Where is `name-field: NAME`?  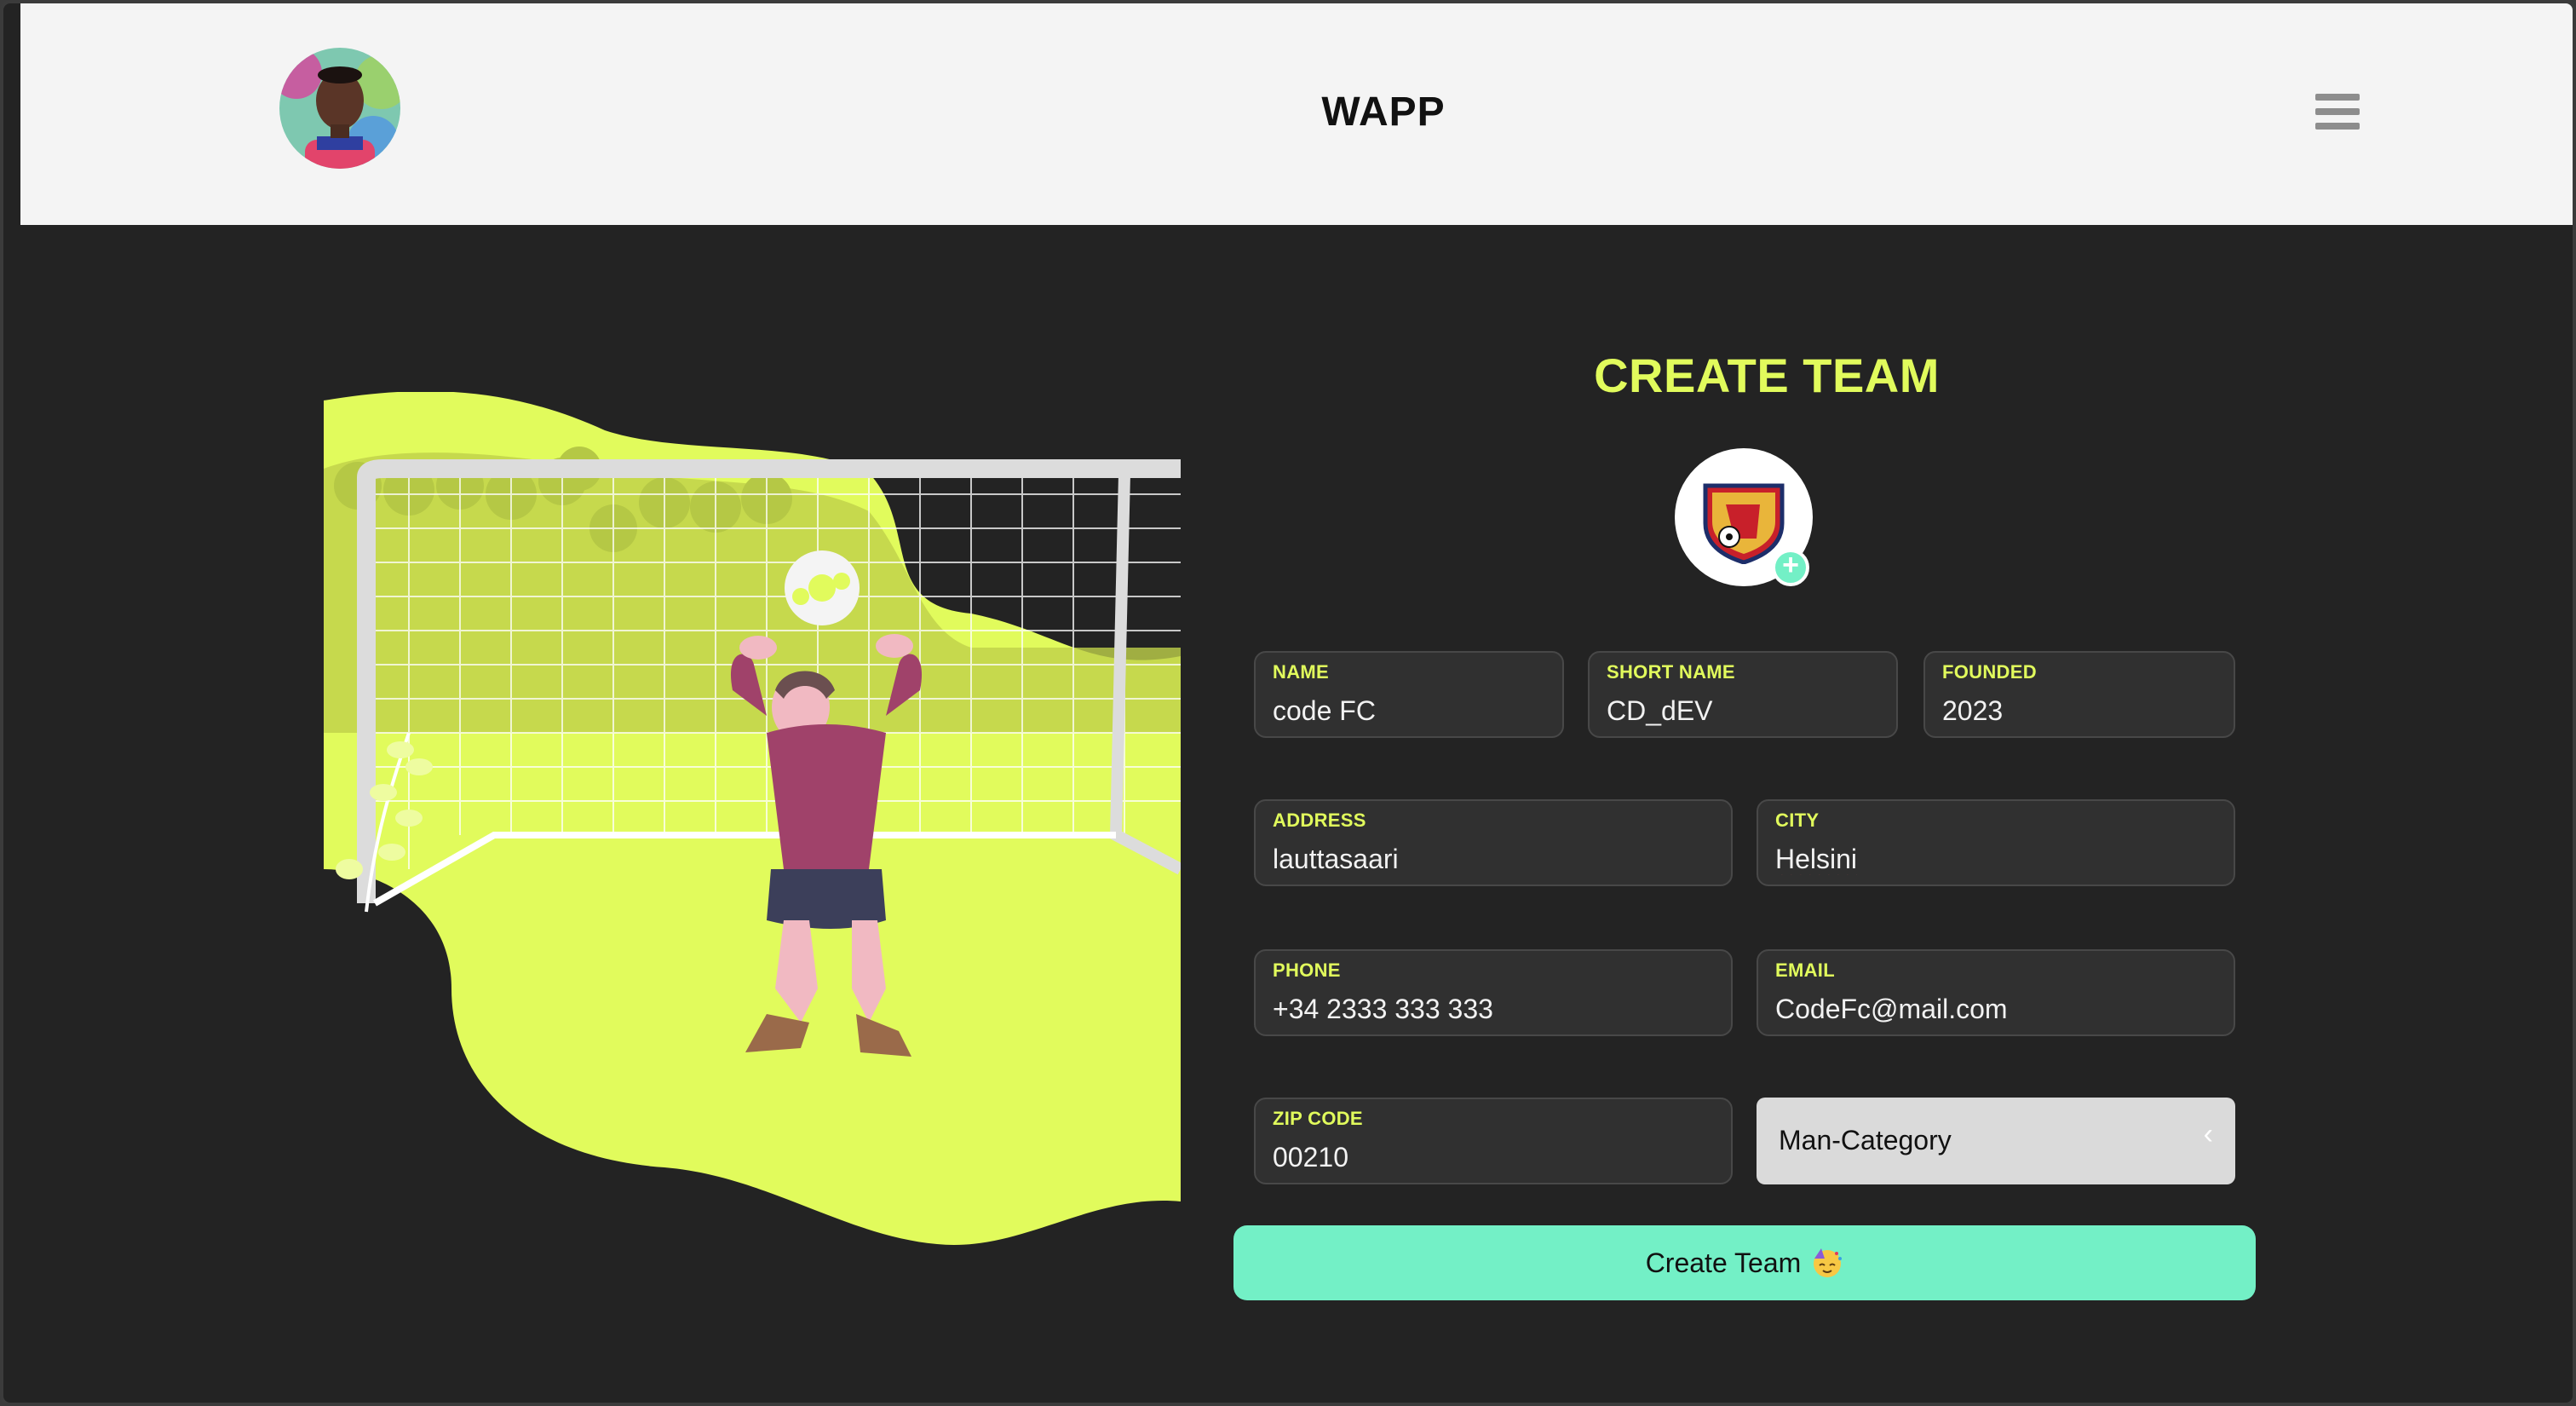 name-field: NAME is located at coordinates (1409, 694).